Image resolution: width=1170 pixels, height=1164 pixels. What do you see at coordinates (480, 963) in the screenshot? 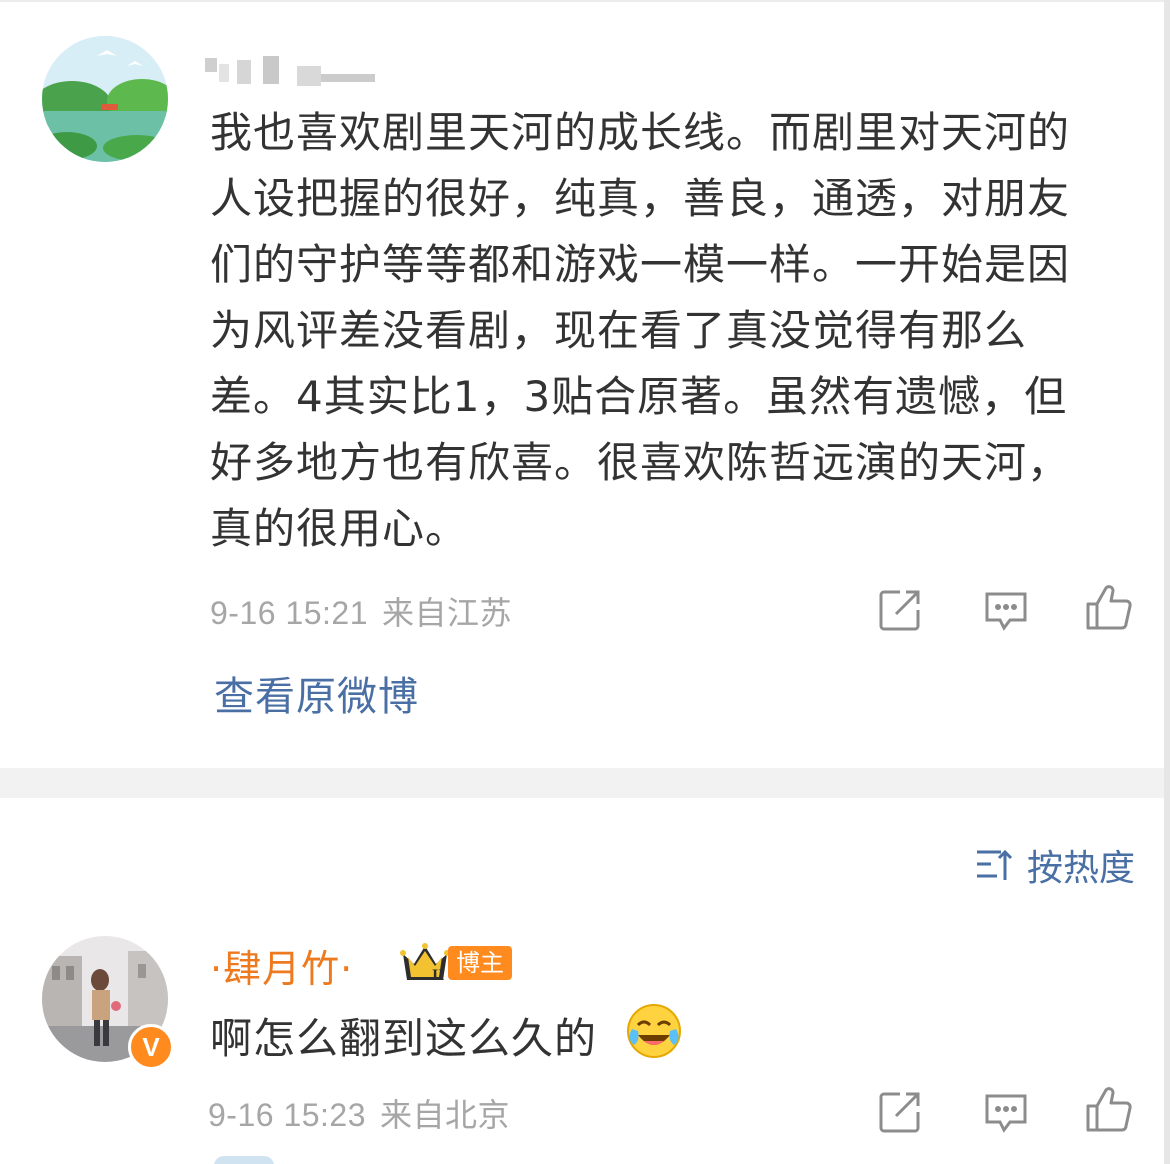
I see `blogger-badge: 博主` at bounding box center [480, 963].